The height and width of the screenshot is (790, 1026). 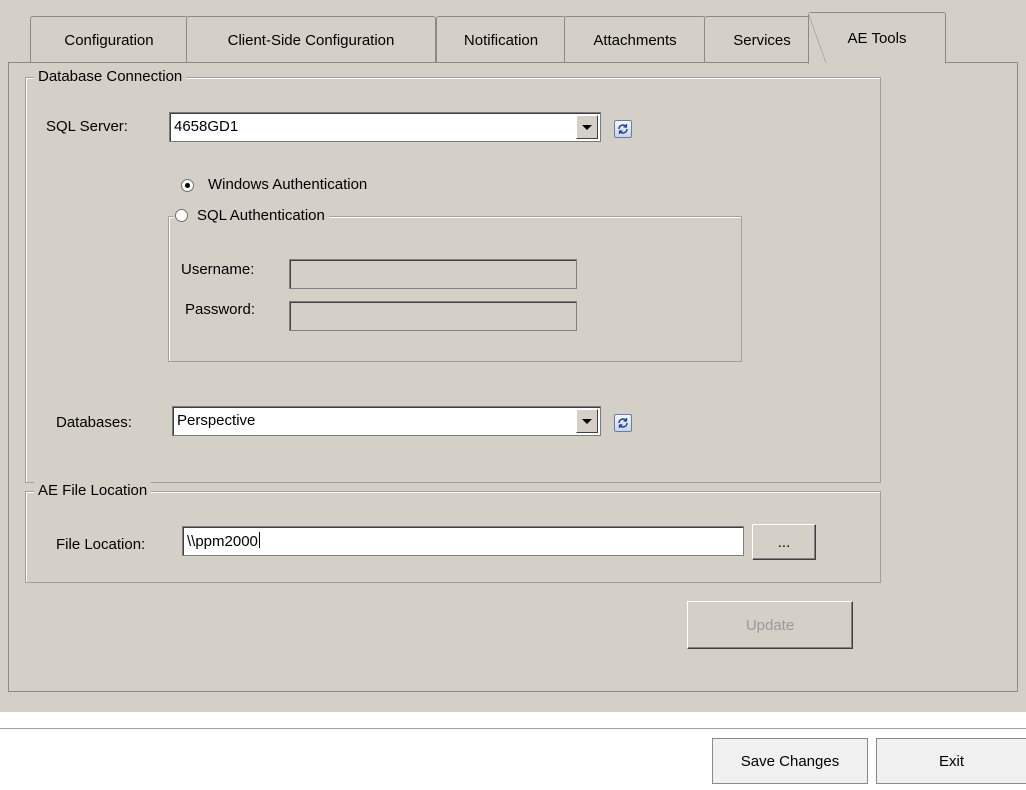 I want to click on sql-auth-legend: SQL Authentication, so click(x=251, y=216).